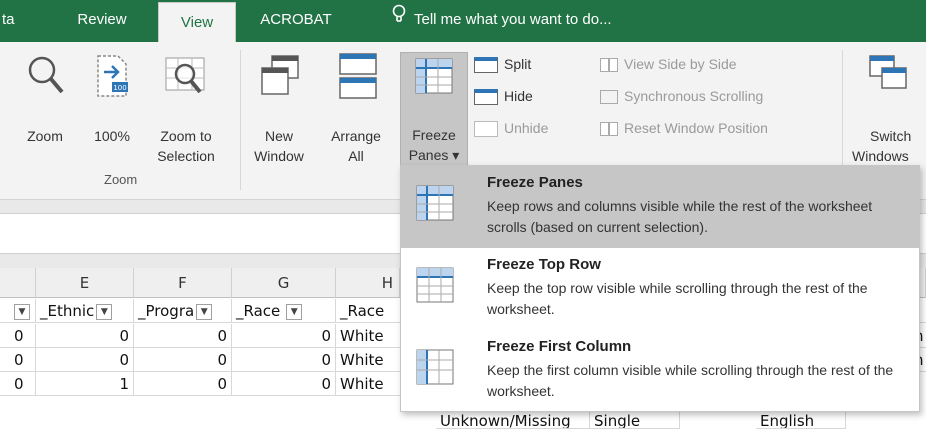 This screenshot has height=429, width=926. Describe the element at coordinates (186, 136) in the screenshot. I see `zoom-to-label-1: Zoom to` at that location.